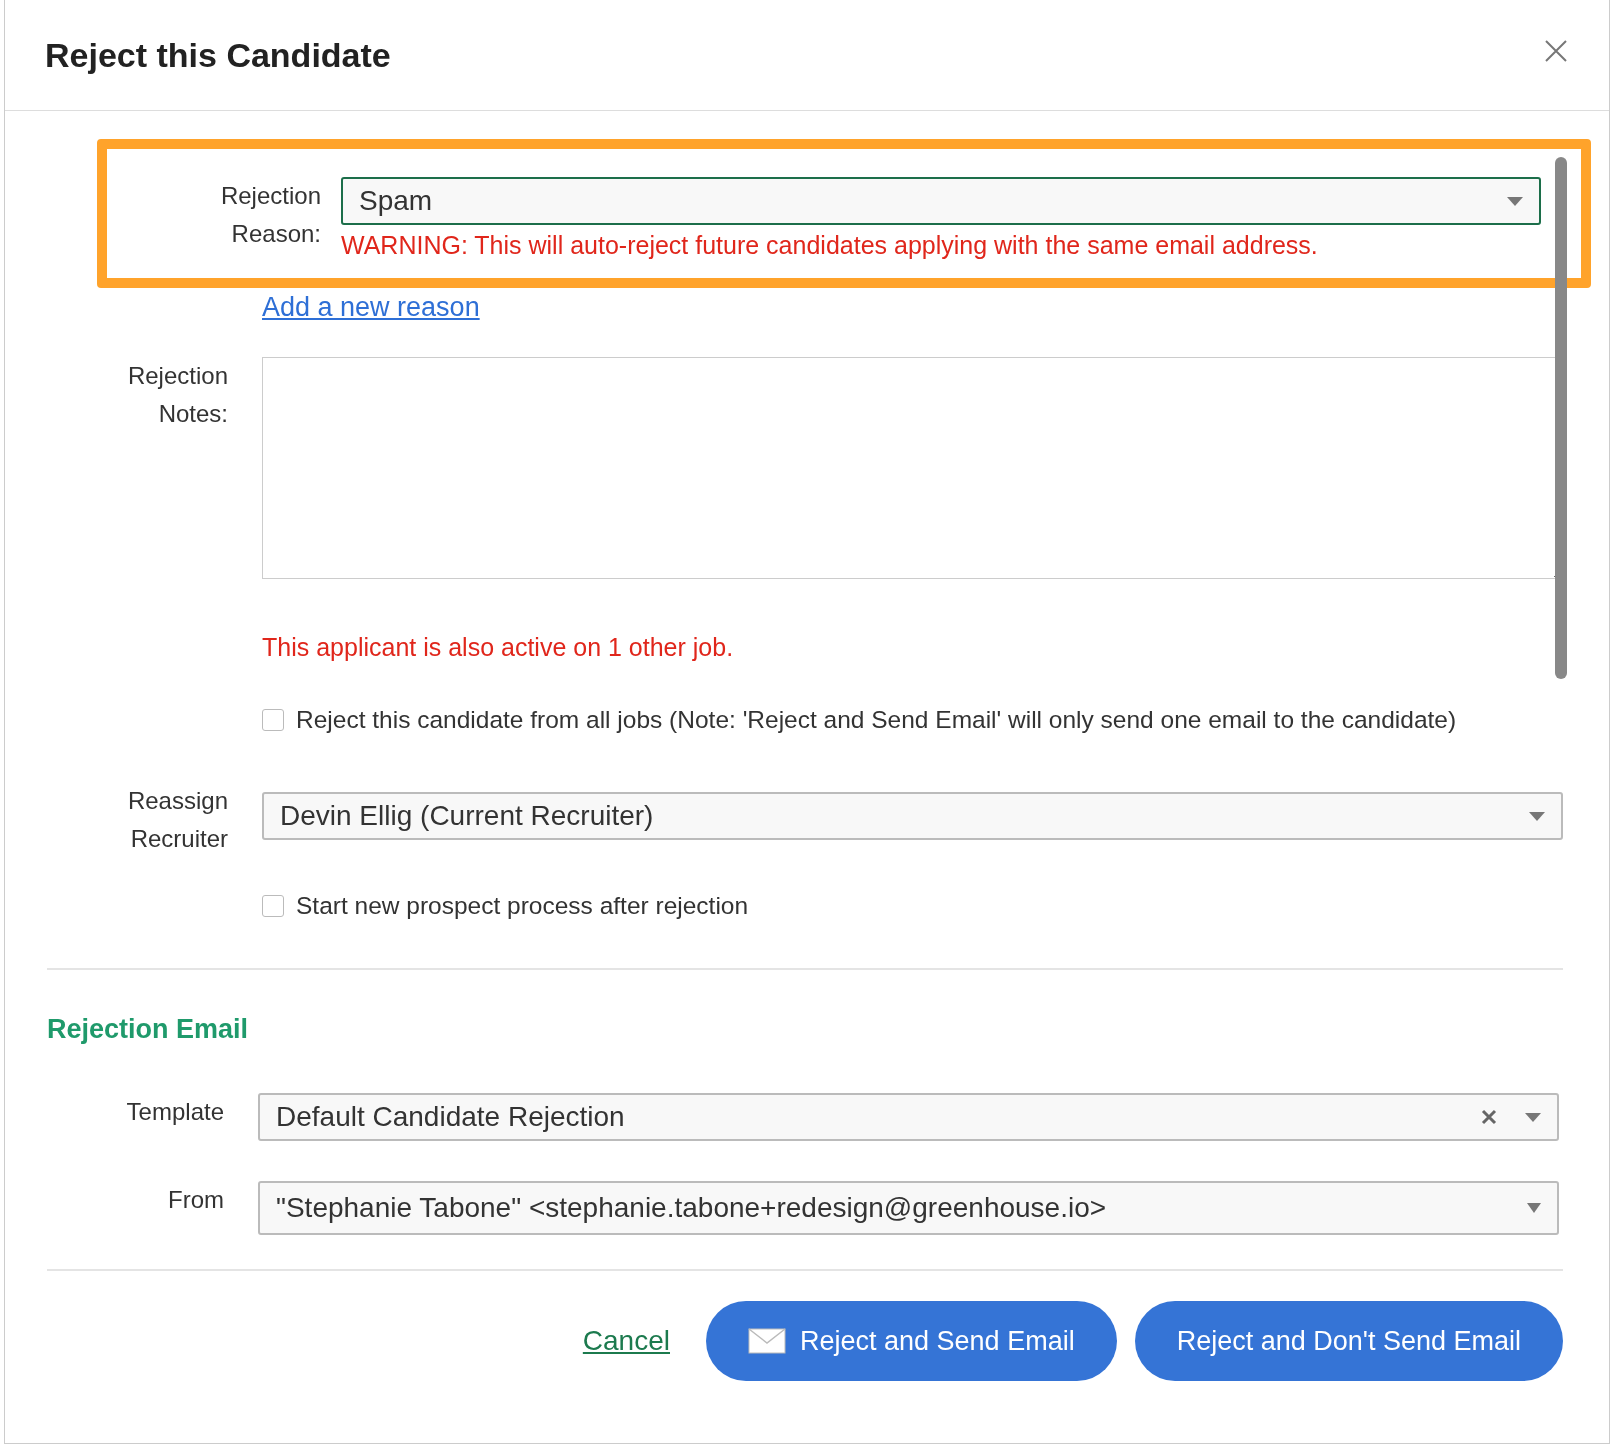  Describe the element at coordinates (148, 1029) in the screenshot. I see `section-title: Rejection Email` at that location.